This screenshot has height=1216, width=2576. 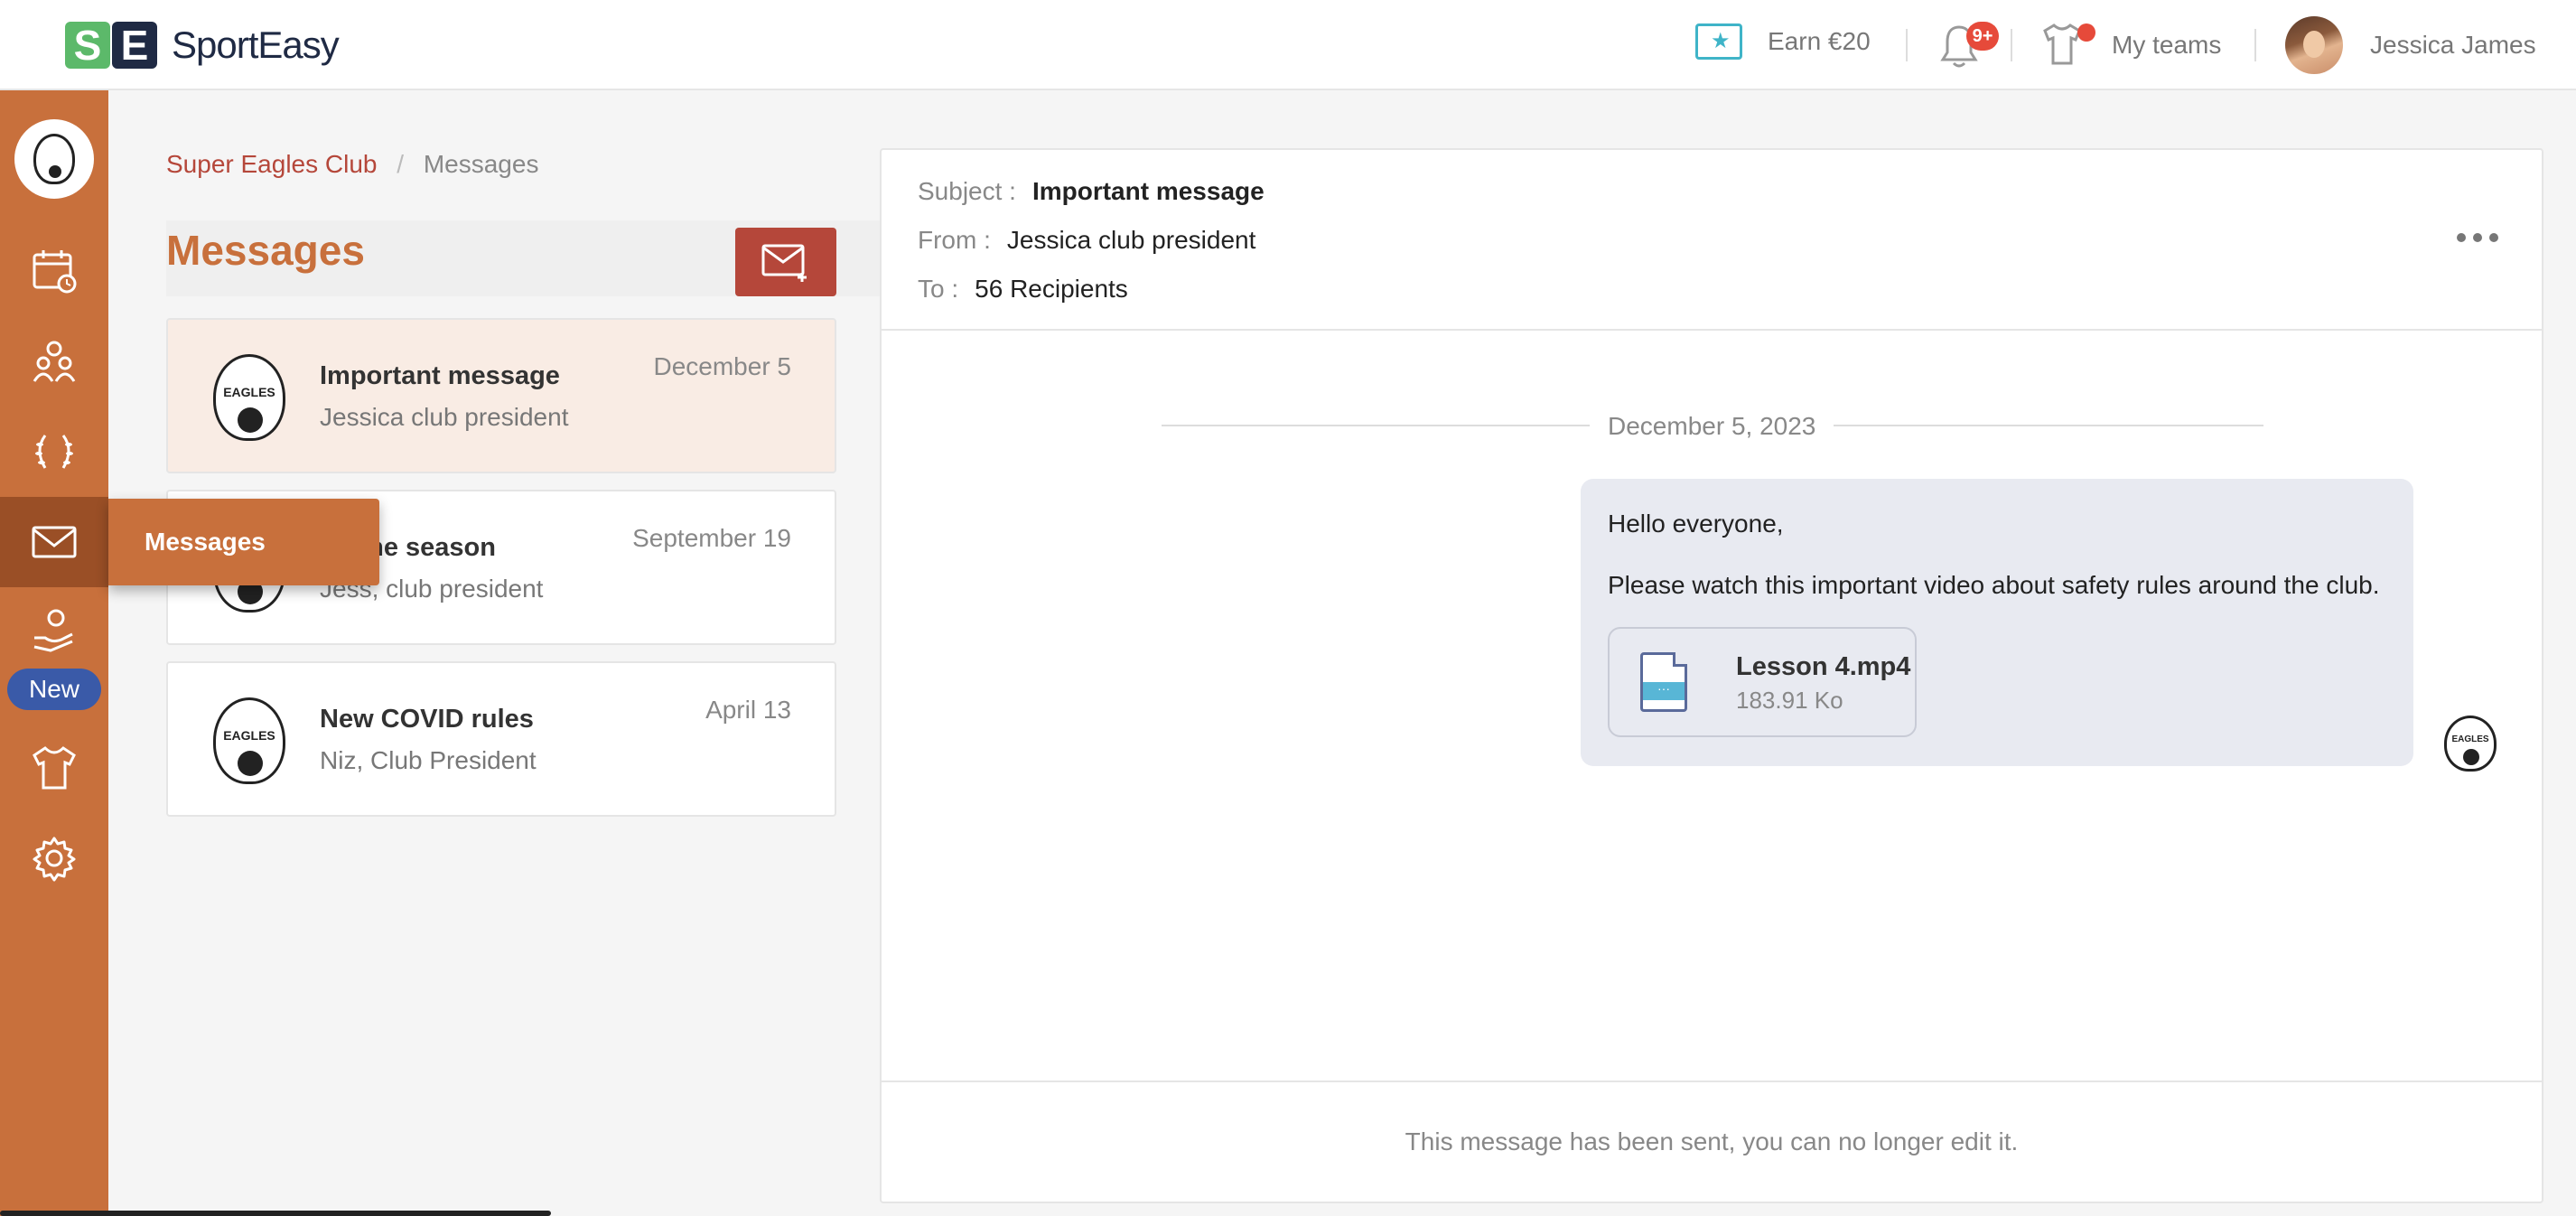 I want to click on envelope-icon, so click(x=54, y=542).